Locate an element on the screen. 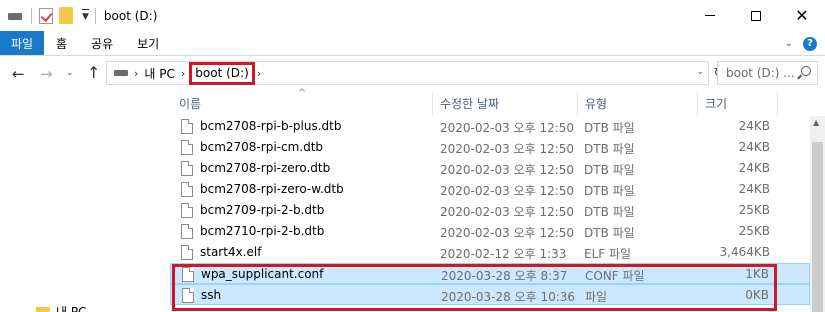 This screenshot has height=312, width=825. window-controls: ✕ is located at coordinates (756, 15).